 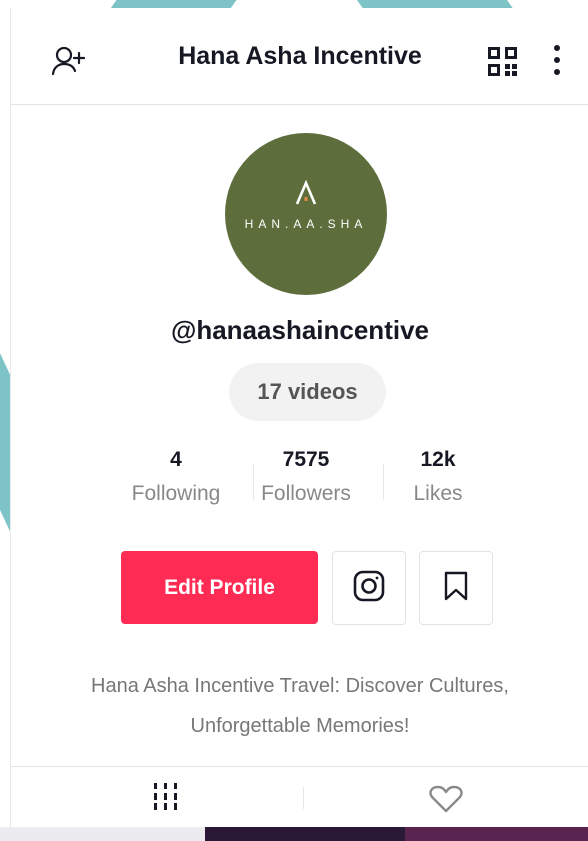 What do you see at coordinates (294, 834) in the screenshot?
I see `bottom-strip` at bounding box center [294, 834].